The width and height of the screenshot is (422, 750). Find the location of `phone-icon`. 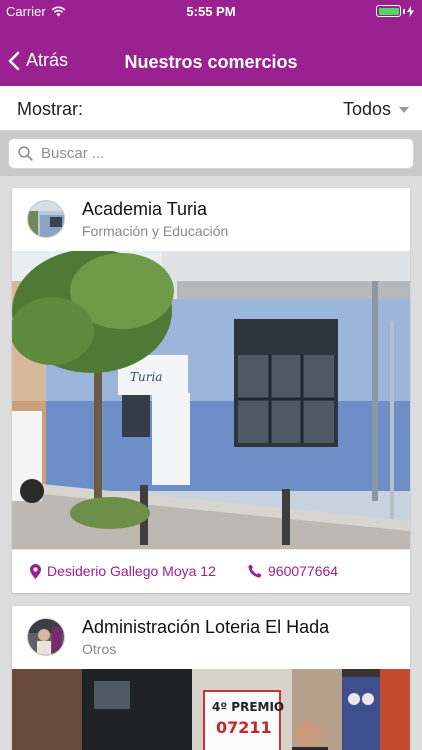

phone-icon is located at coordinates (255, 571).